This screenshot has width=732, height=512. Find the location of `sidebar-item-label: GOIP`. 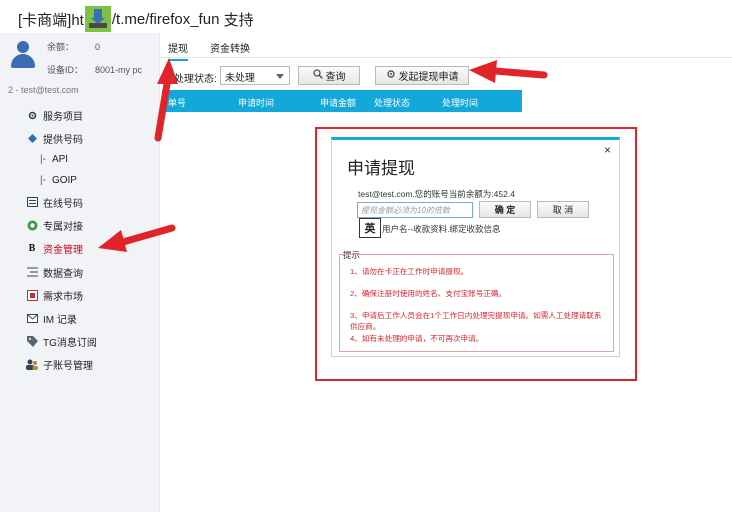

sidebar-item-label: GOIP is located at coordinates (64, 180).